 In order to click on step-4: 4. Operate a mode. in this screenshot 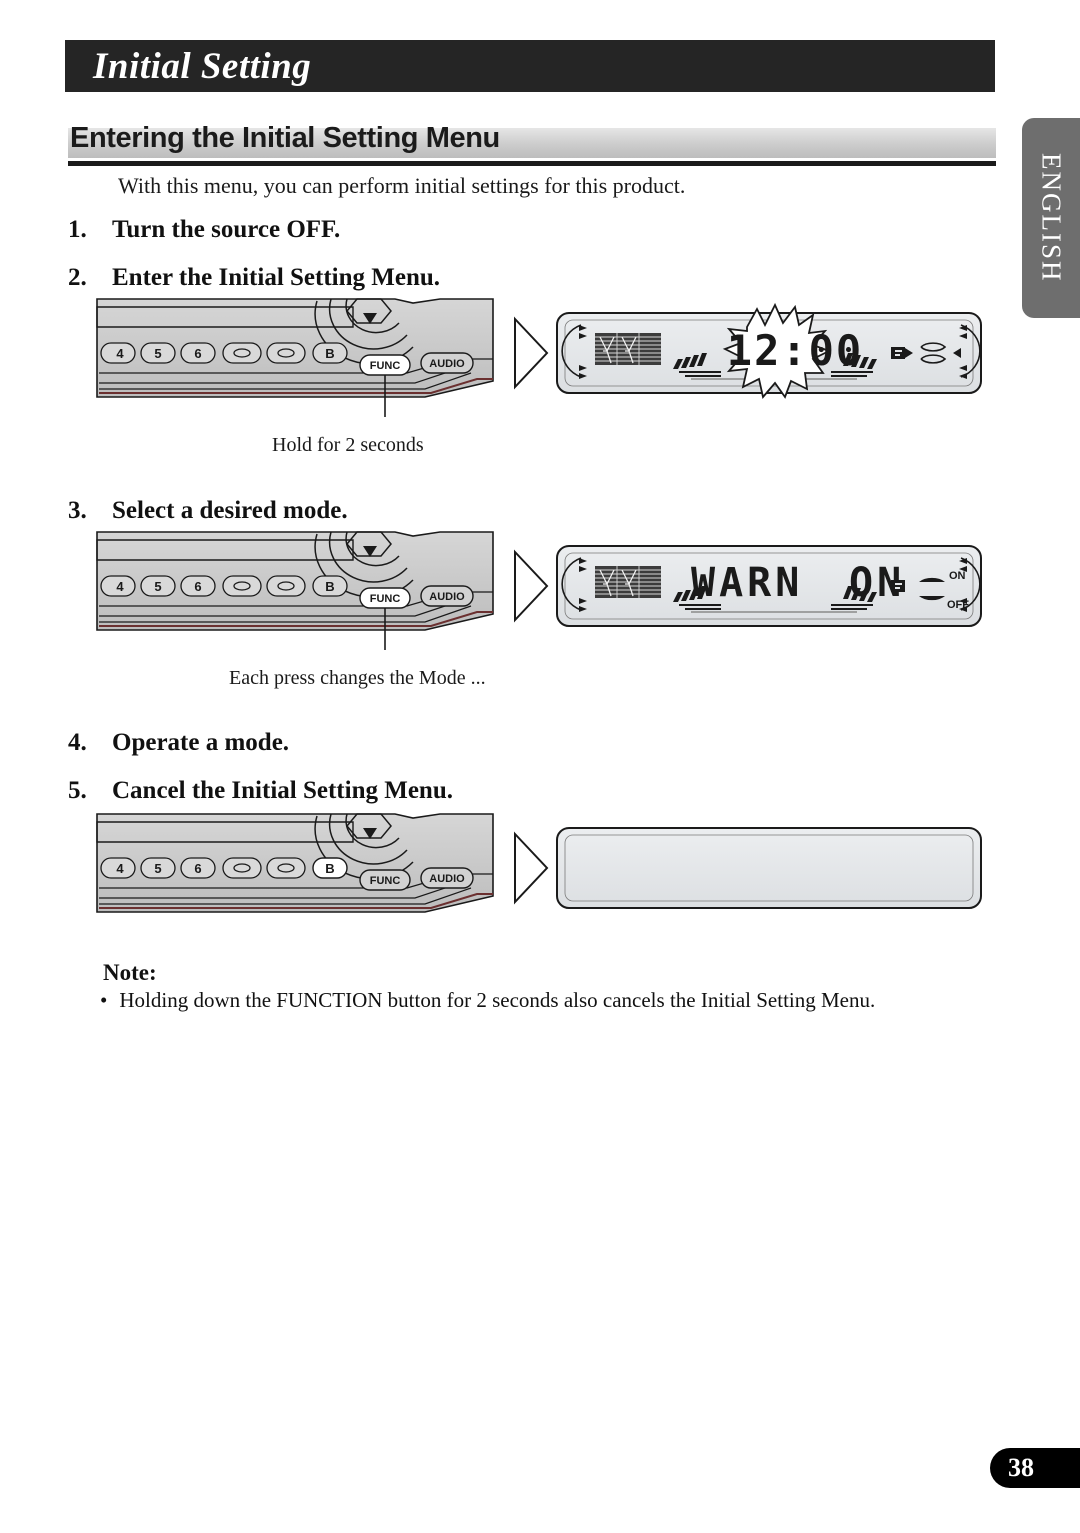, I will do `click(178, 743)`.